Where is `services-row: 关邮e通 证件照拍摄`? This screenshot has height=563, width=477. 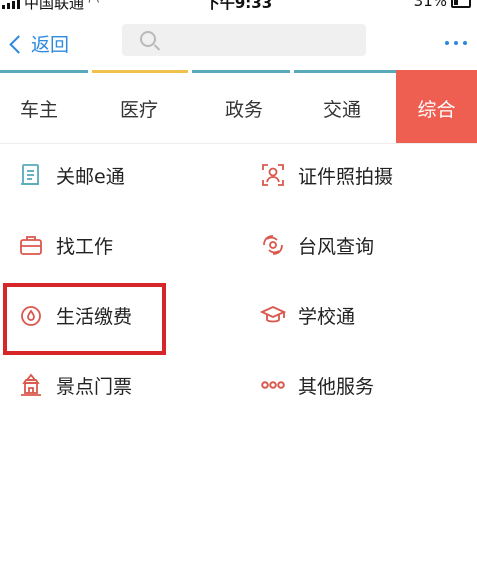
services-row: 关邮e通 证件照拍摄 is located at coordinates (238, 175).